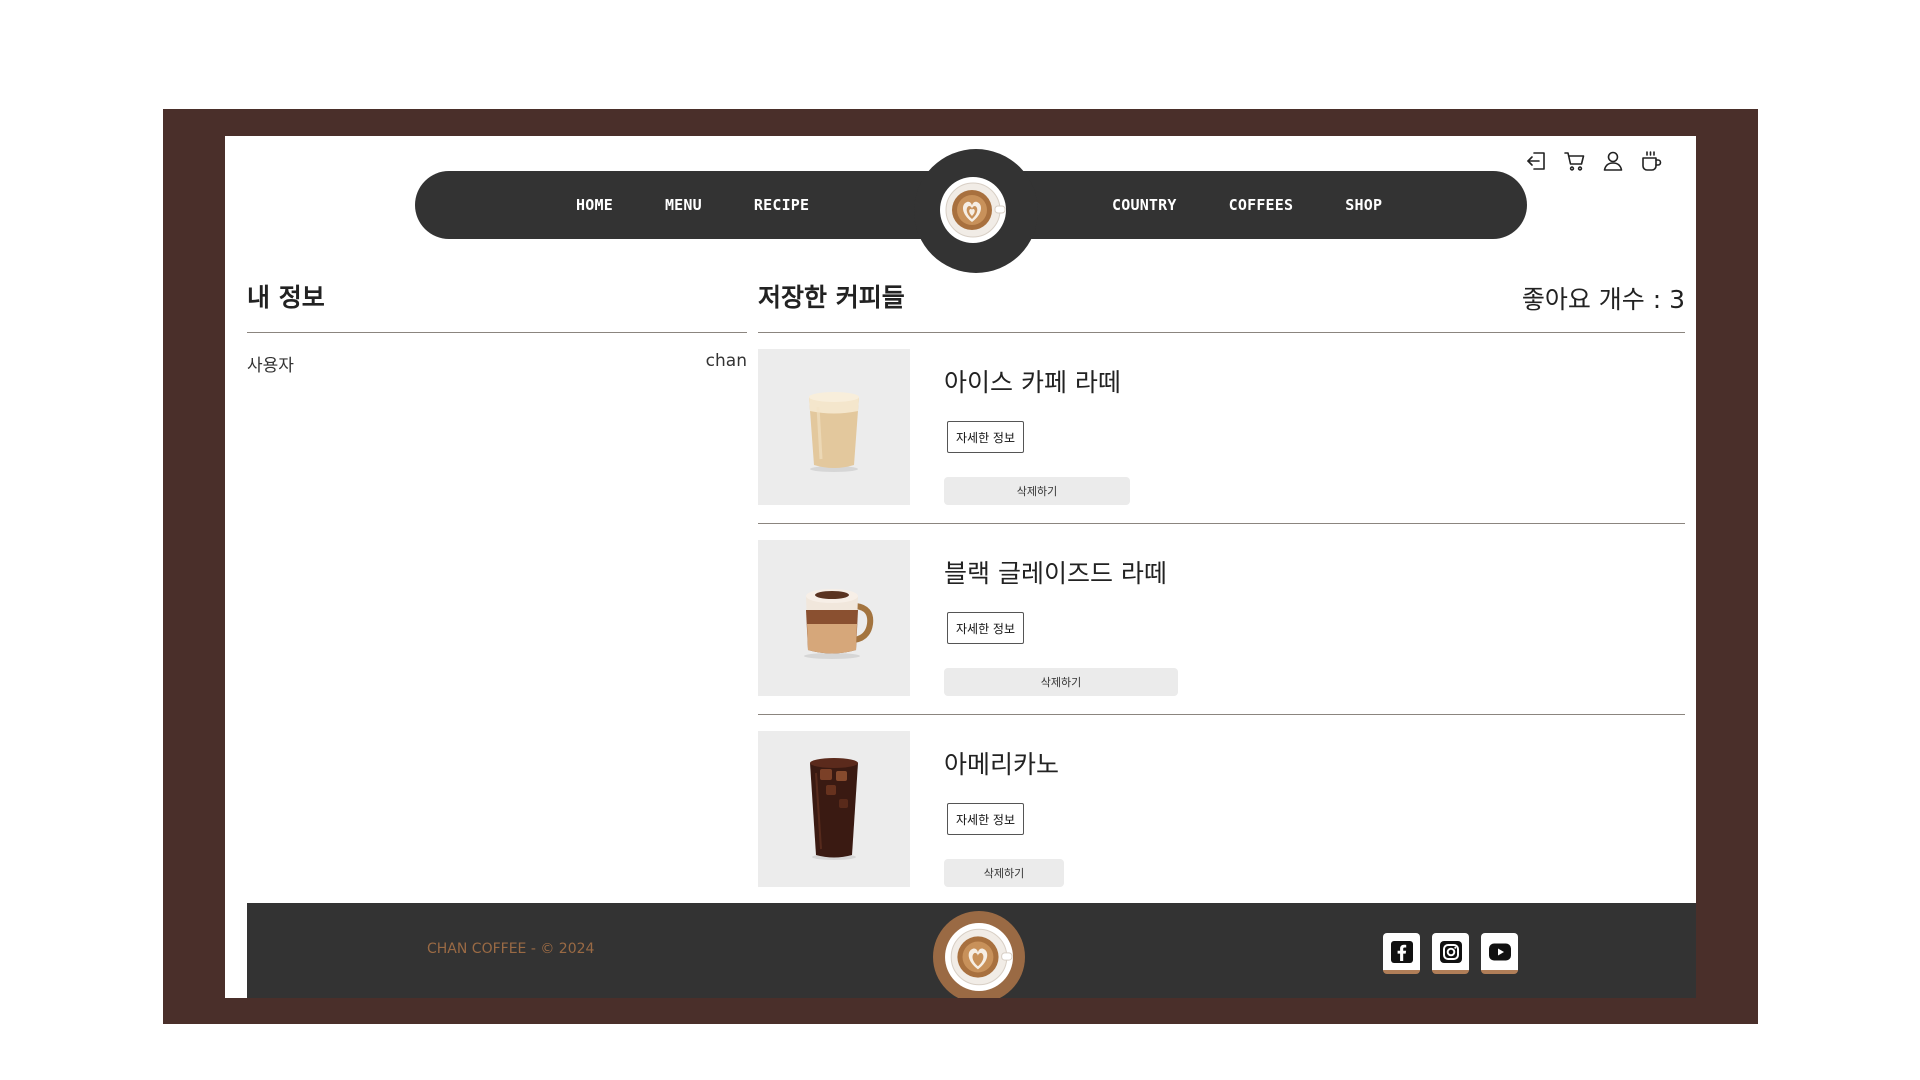 The image size is (1920, 1080). Describe the element at coordinates (497, 327) in the screenshot. I see `profile-section: 내 정보 사용자 chan` at that location.